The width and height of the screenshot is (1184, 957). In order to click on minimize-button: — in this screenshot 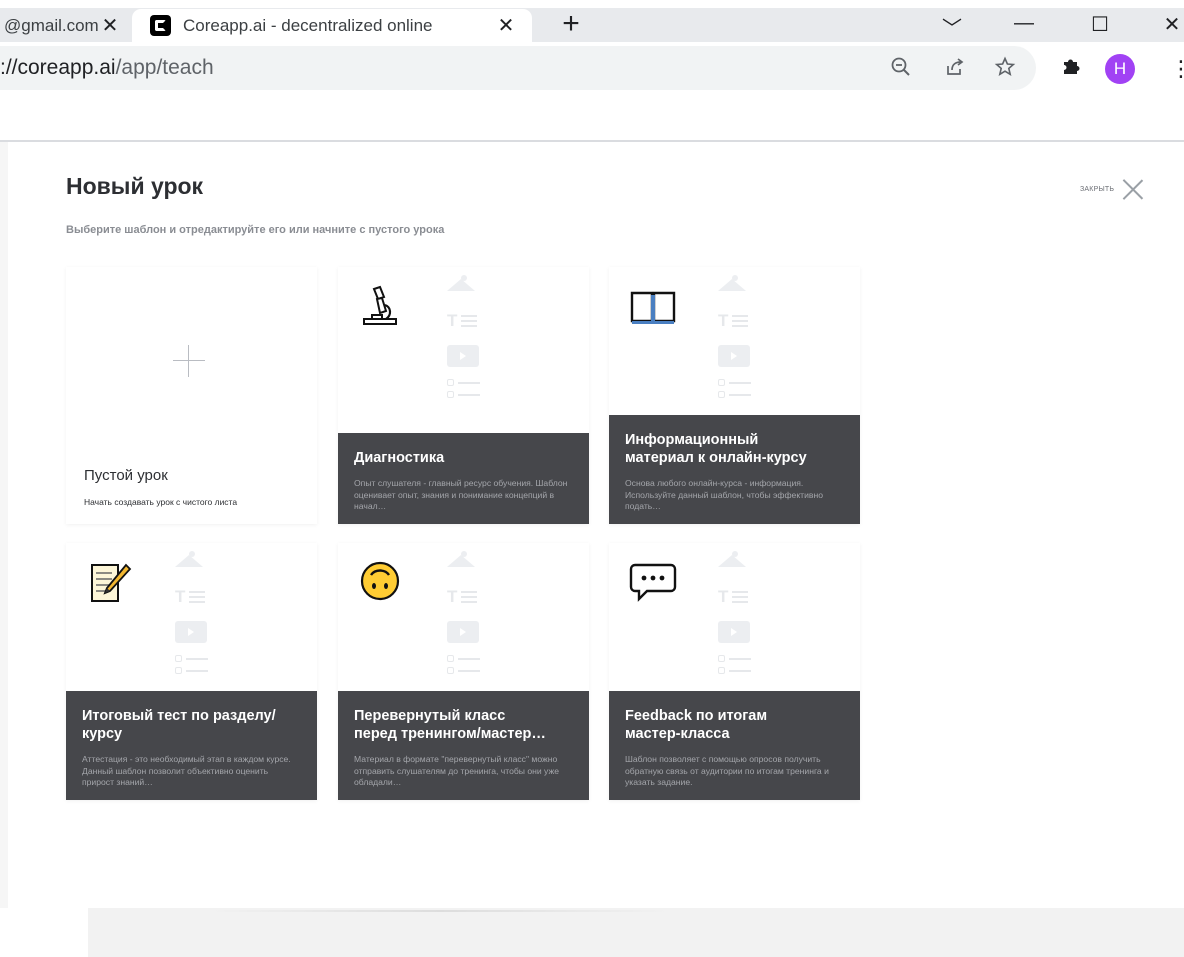, I will do `click(1024, 25)`.